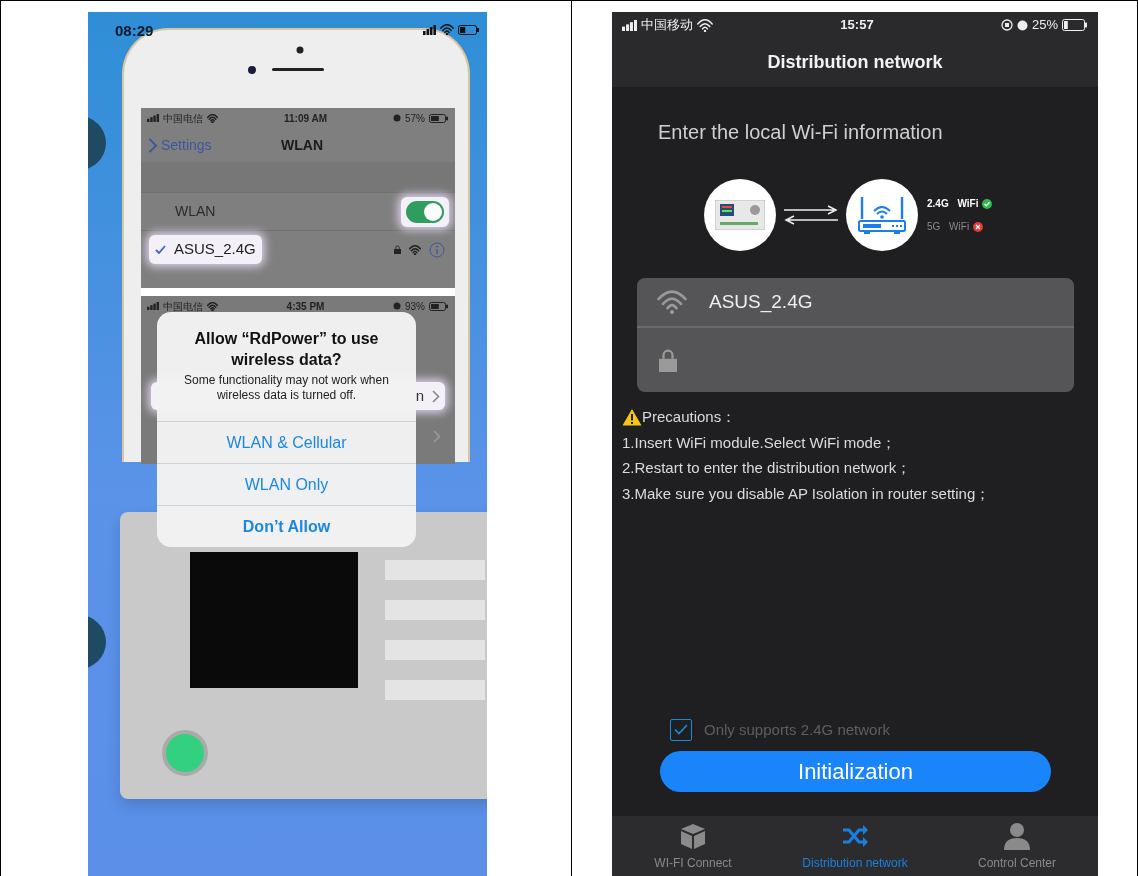  Describe the element at coordinates (806, 493) in the screenshot. I see `precaution-item: 3.Make sure you disable AP Isolation in router setting；` at that location.